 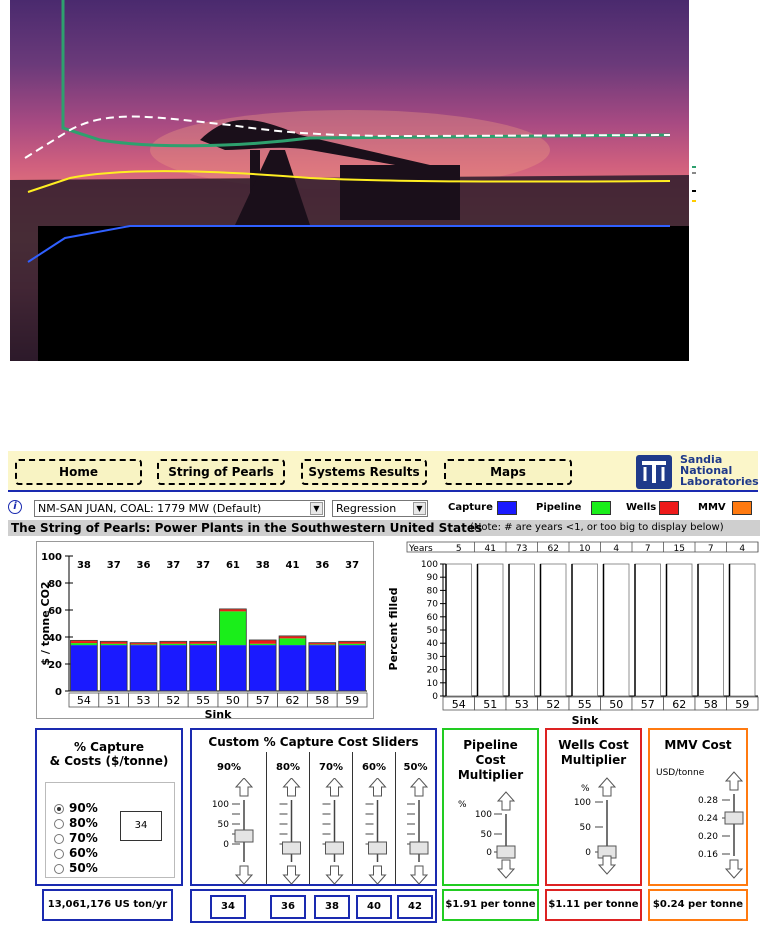 What do you see at coordinates (229, 767) in the screenshot?
I see `slider-column-label: 90%` at bounding box center [229, 767].